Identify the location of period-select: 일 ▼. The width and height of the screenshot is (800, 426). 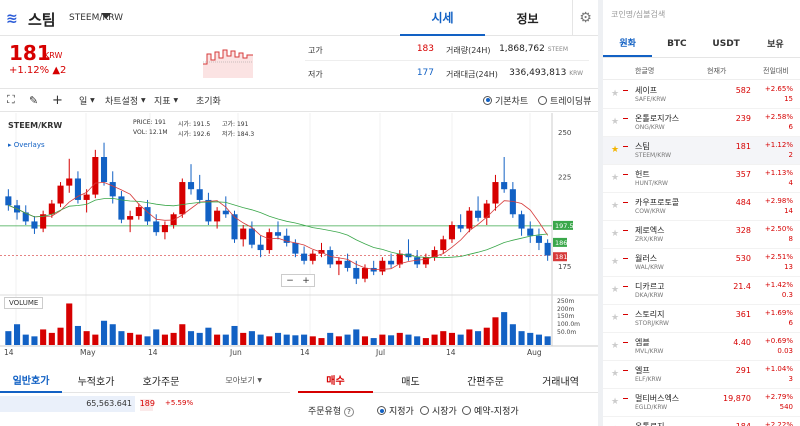
(87, 100).